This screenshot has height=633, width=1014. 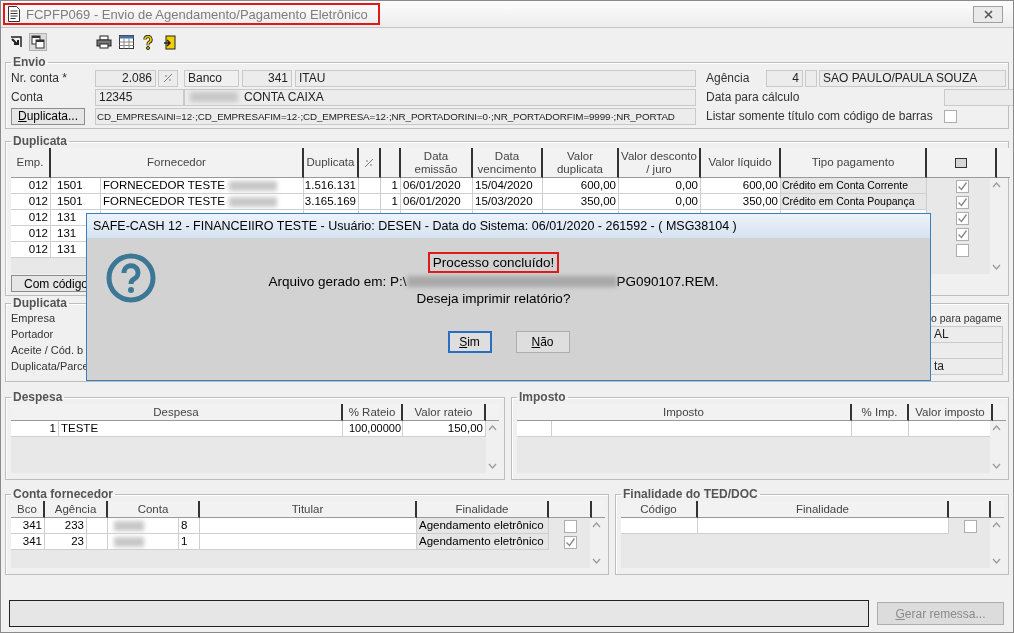 What do you see at coordinates (40, 141) in the screenshot?
I see `section-title: Duplicata` at bounding box center [40, 141].